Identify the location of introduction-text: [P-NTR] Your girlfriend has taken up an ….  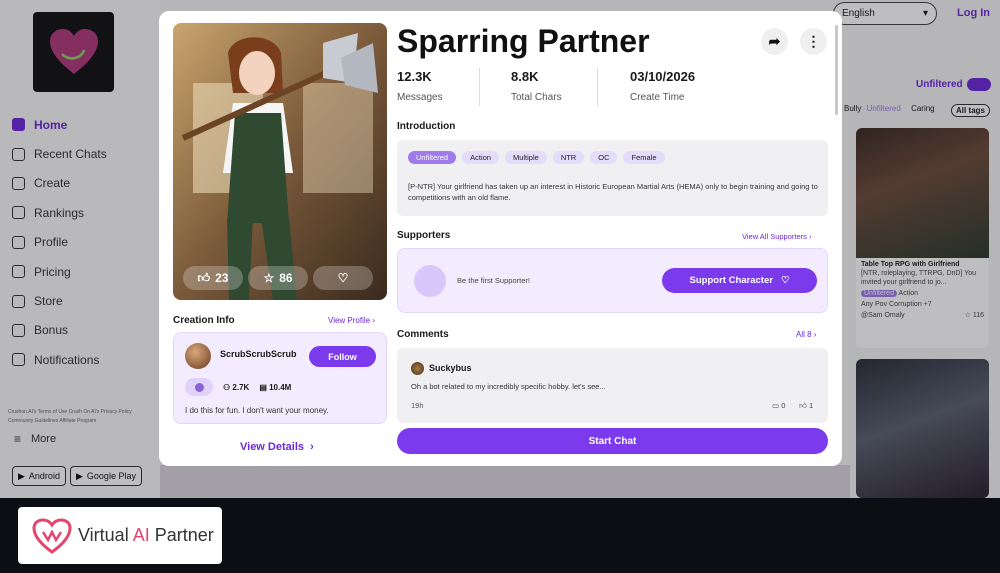
(613, 192).